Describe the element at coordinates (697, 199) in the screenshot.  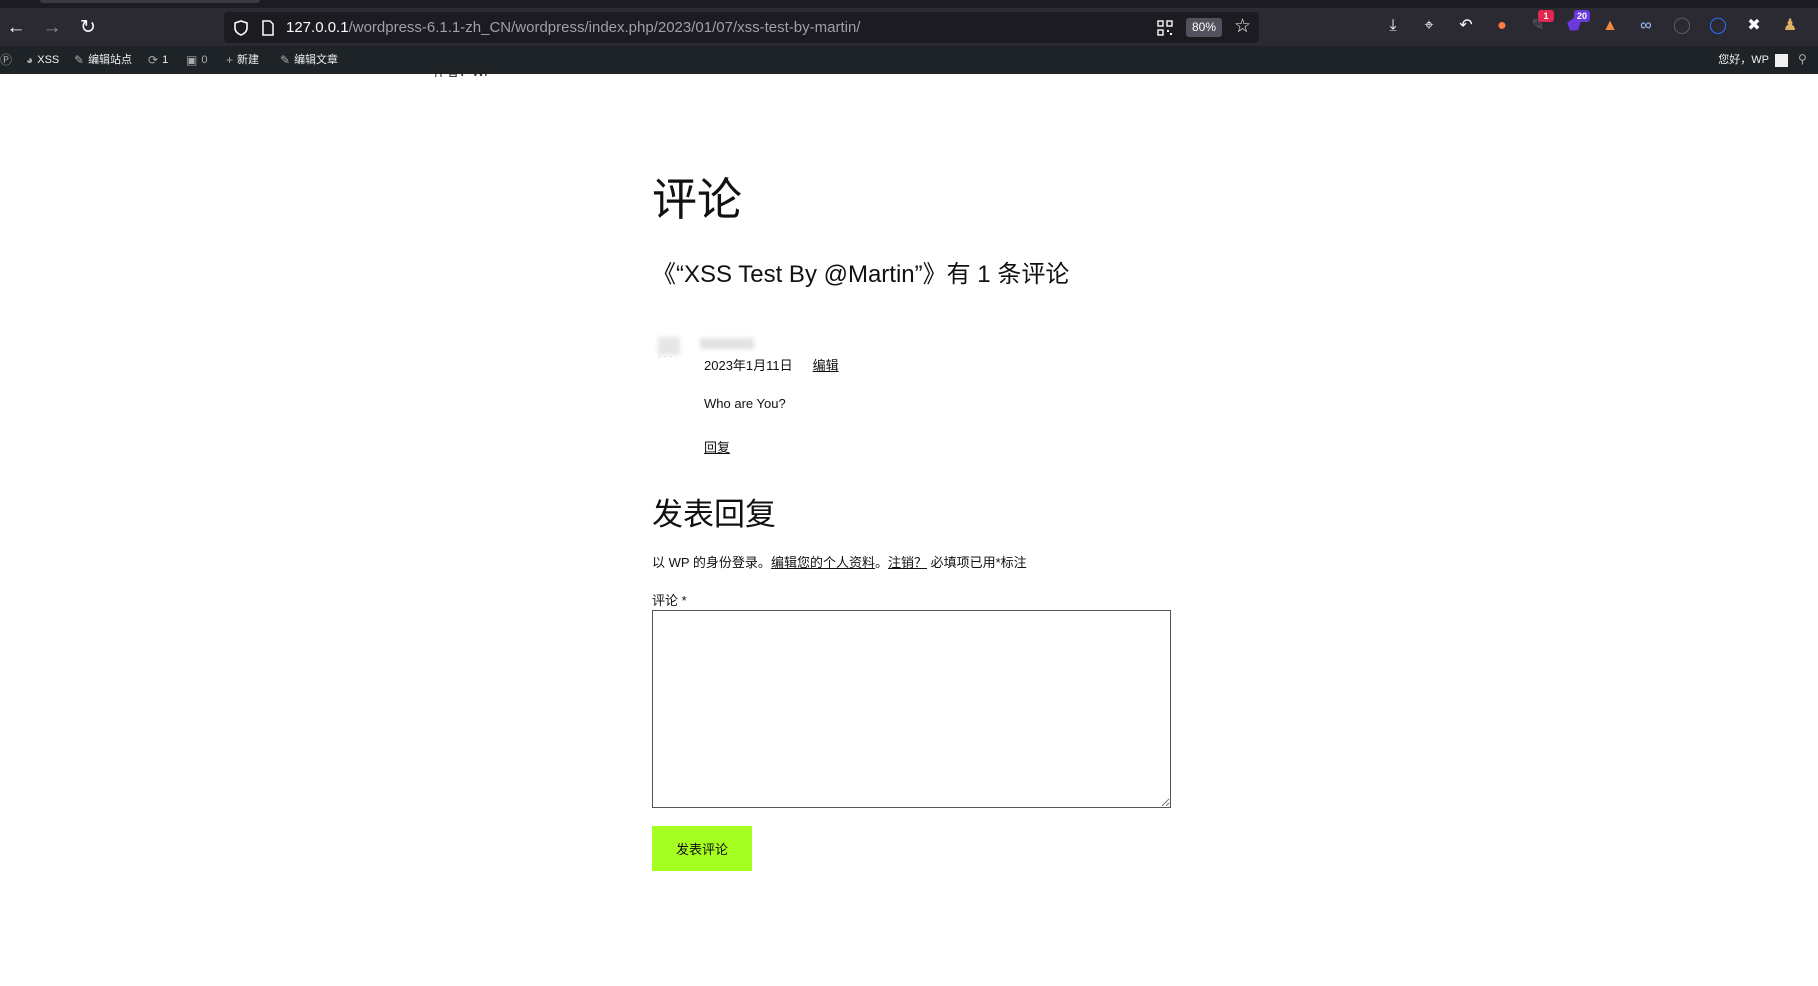
I see `comments-section-title: 评论` at that location.